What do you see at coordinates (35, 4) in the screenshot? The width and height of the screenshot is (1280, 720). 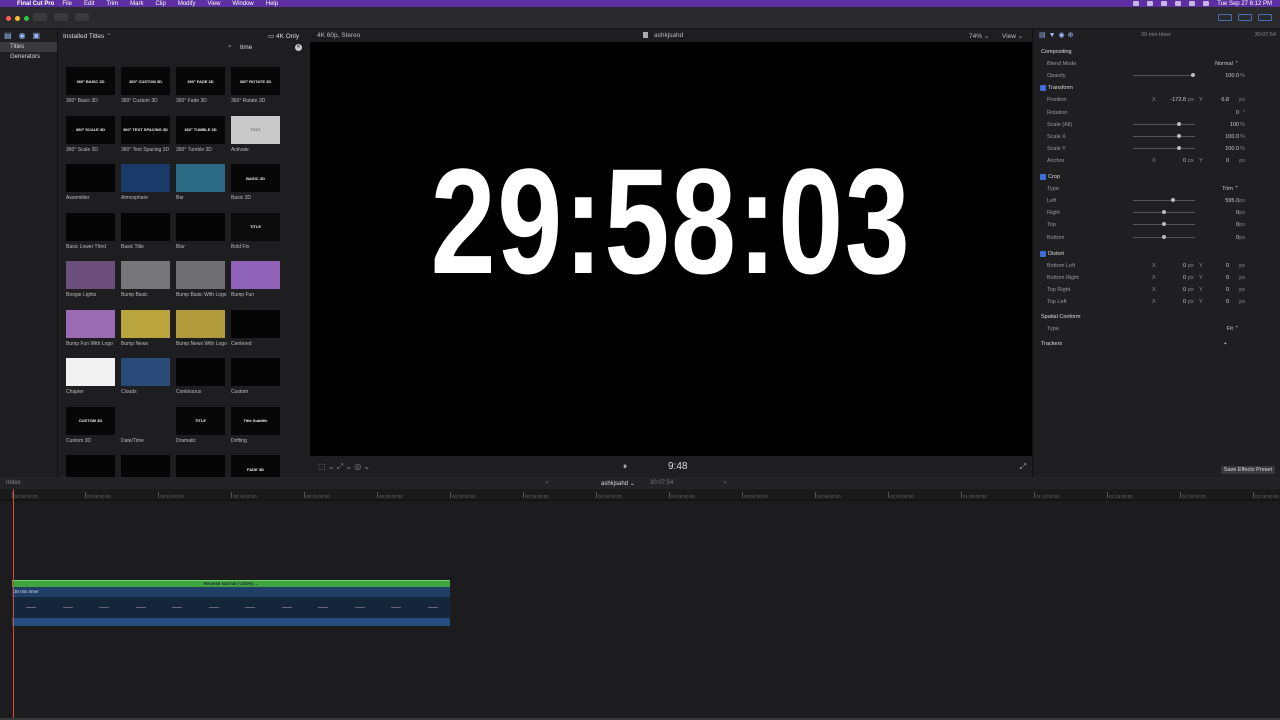 I see `menu-app-name: Final Cut Pro` at bounding box center [35, 4].